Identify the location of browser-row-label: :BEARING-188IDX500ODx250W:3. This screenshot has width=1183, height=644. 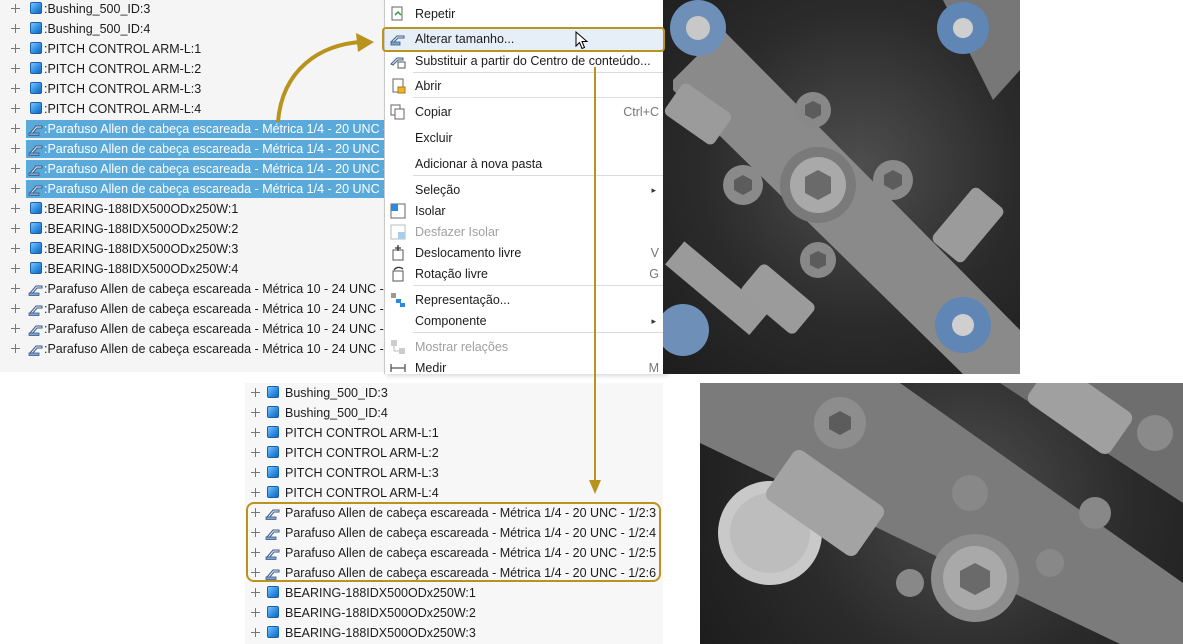
(141, 249).